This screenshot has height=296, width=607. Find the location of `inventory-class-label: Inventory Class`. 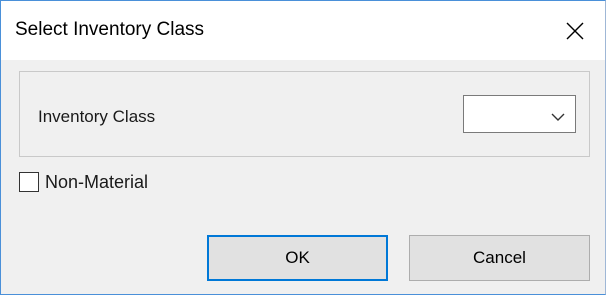

inventory-class-label: Inventory Class is located at coordinates (97, 116).